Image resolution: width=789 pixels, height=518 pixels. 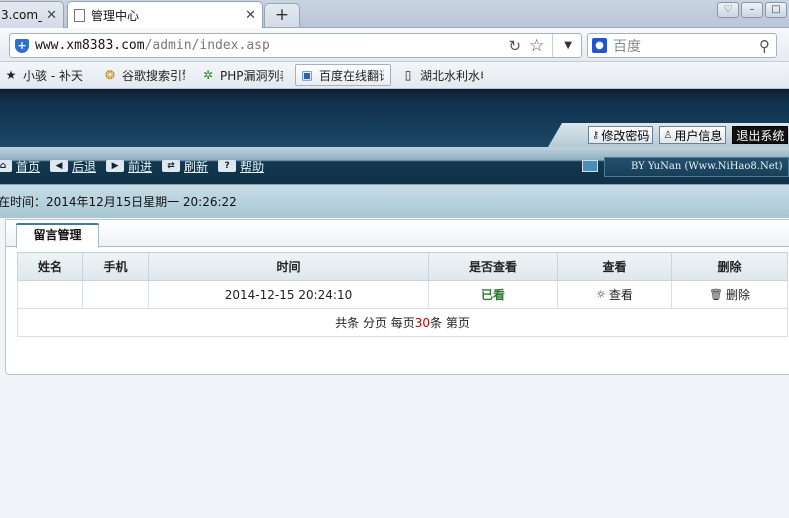 What do you see at coordinates (21, 15) in the screenshot?
I see `tab-title: 3.com_P` at bounding box center [21, 15].